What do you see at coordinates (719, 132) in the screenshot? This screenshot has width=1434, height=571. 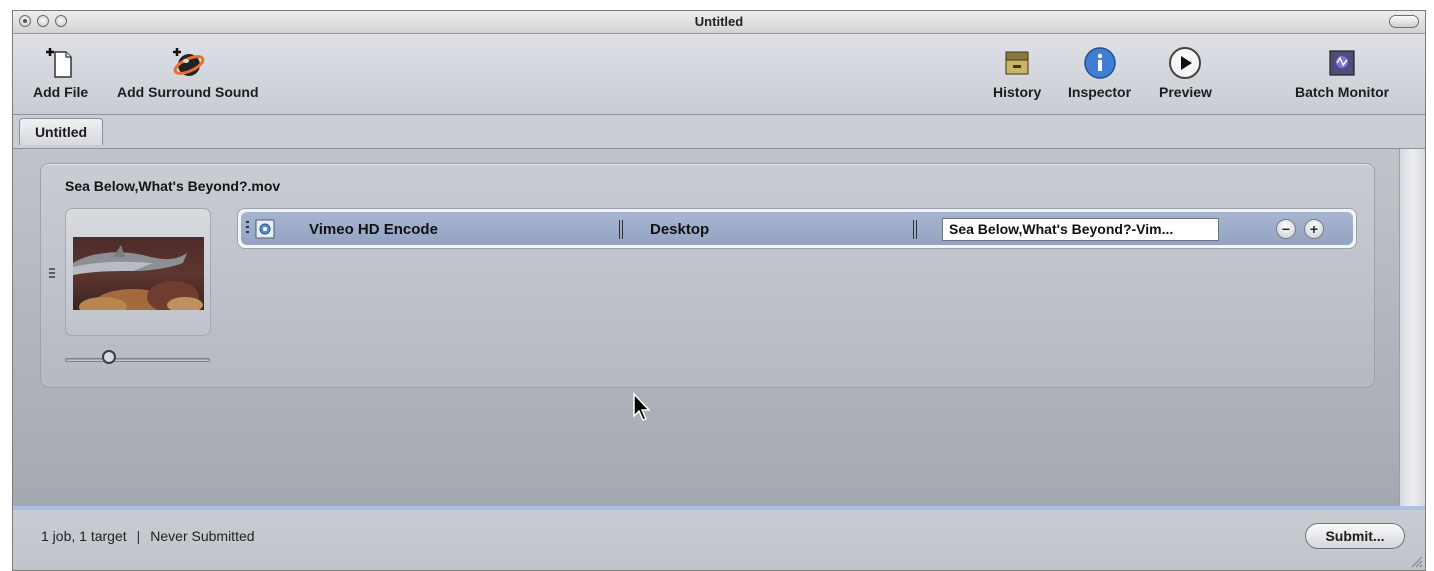 I see `tab-strip: Untitled` at bounding box center [719, 132].